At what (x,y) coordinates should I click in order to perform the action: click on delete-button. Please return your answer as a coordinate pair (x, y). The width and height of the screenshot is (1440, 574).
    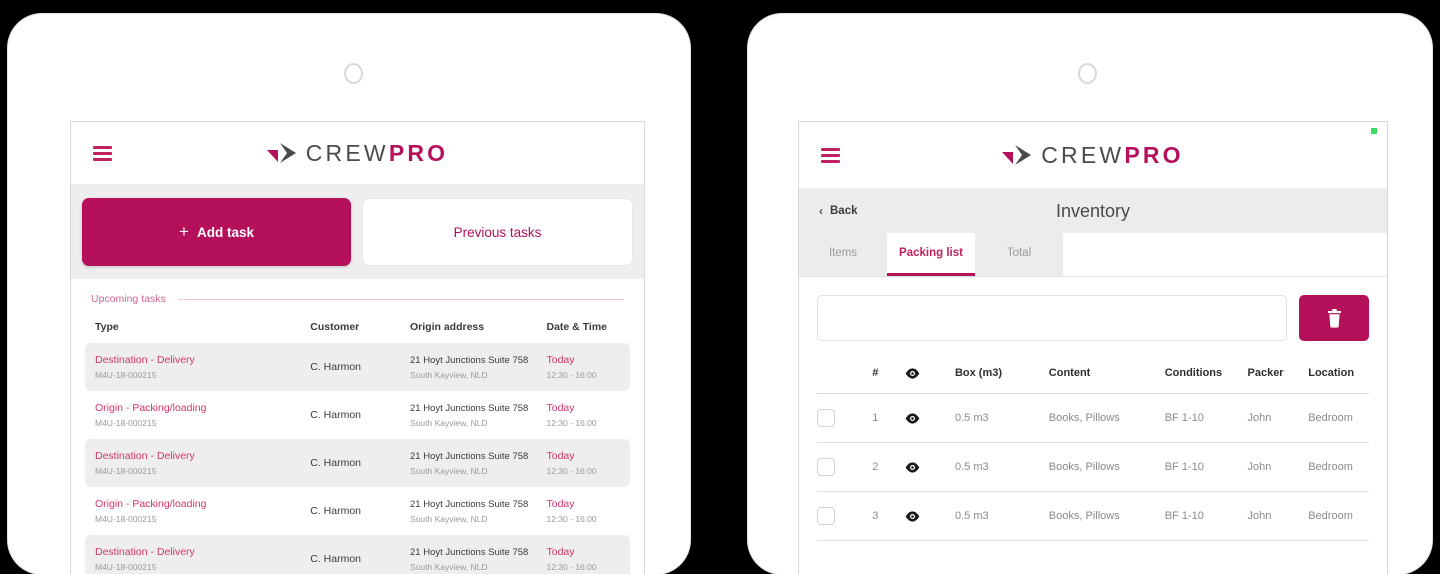
    Looking at the image, I should click on (1334, 318).